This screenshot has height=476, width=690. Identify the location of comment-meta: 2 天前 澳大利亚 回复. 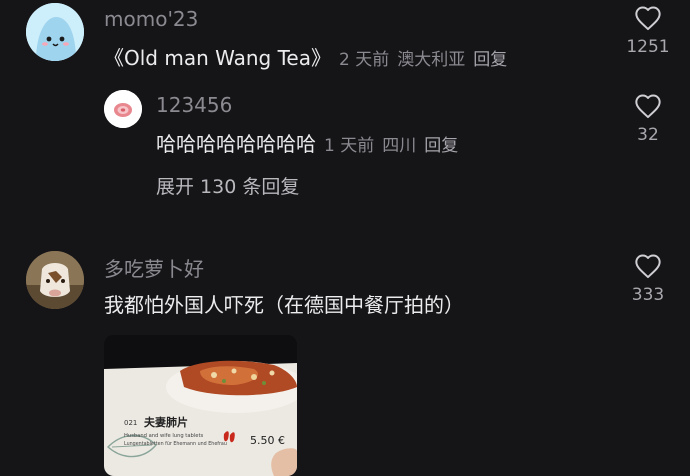
(427, 60).